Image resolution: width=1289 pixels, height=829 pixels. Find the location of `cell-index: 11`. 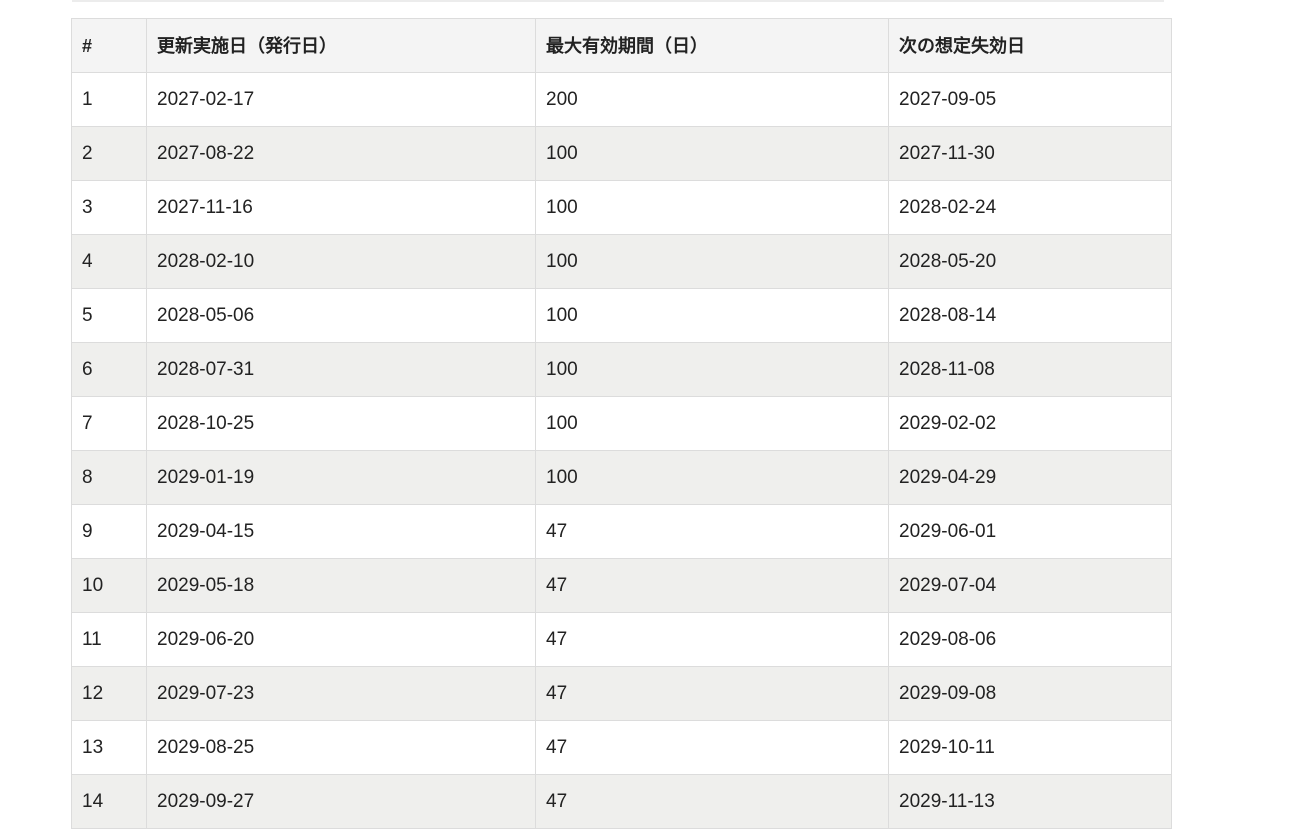

cell-index: 11 is located at coordinates (109, 639).